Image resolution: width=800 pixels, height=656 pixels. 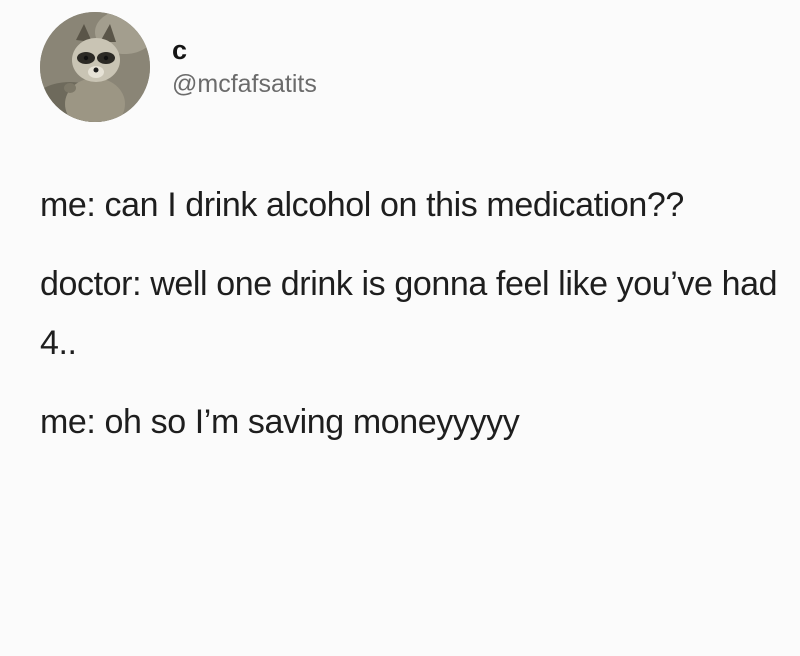 I want to click on user-names: c @mcfafsatits, so click(x=244, y=67).